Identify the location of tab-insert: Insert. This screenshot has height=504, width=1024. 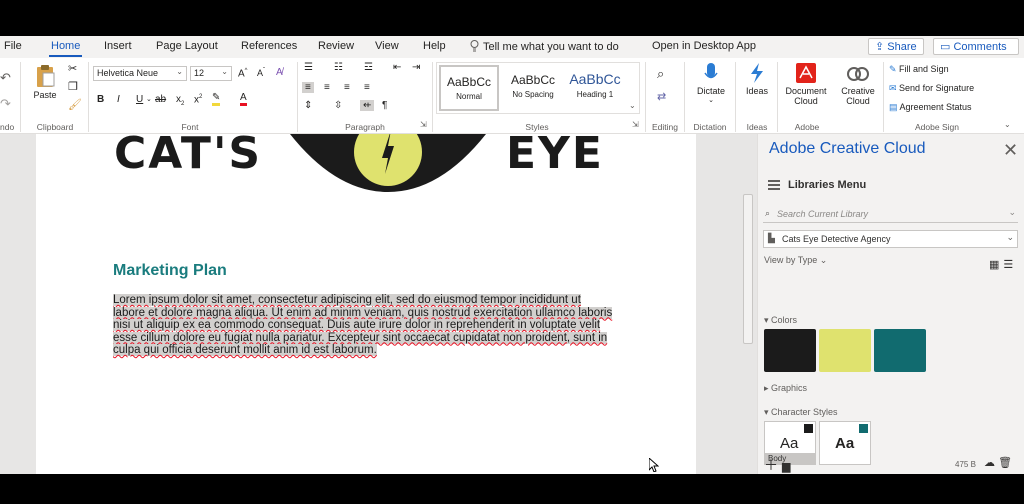
(118, 46).